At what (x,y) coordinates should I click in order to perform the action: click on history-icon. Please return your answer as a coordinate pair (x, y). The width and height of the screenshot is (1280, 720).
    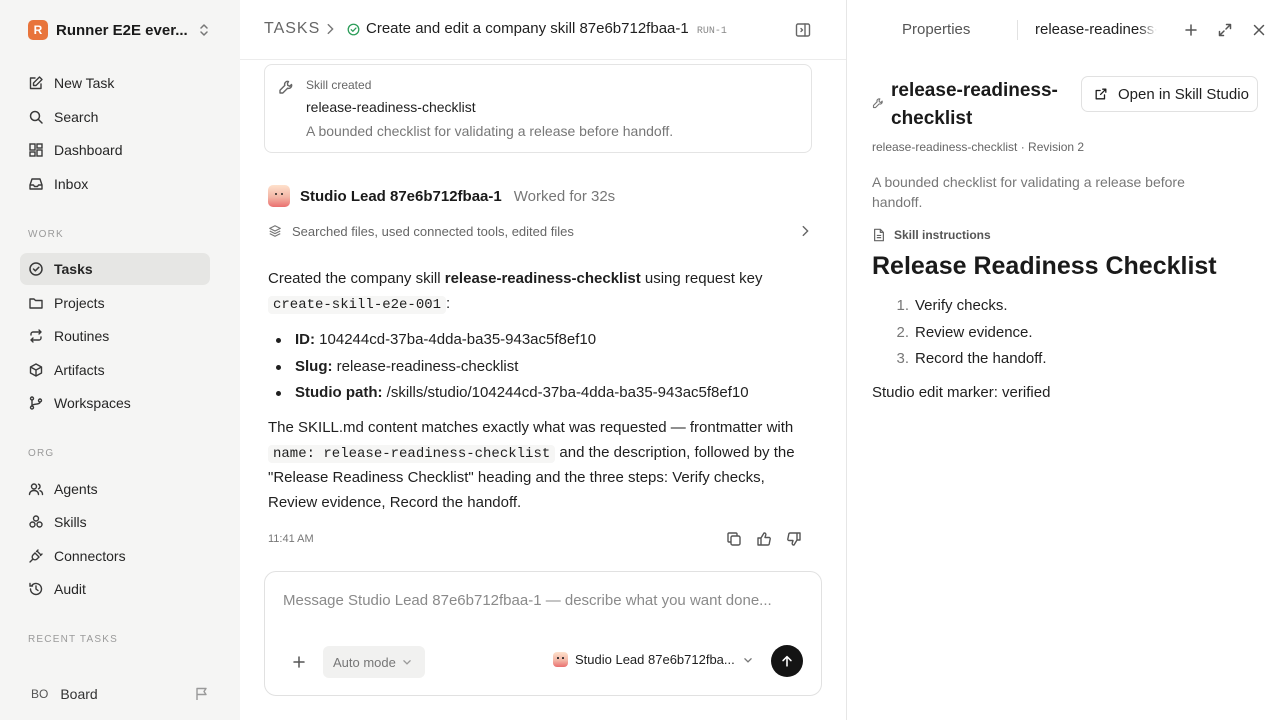
    Looking at the image, I should click on (36, 589).